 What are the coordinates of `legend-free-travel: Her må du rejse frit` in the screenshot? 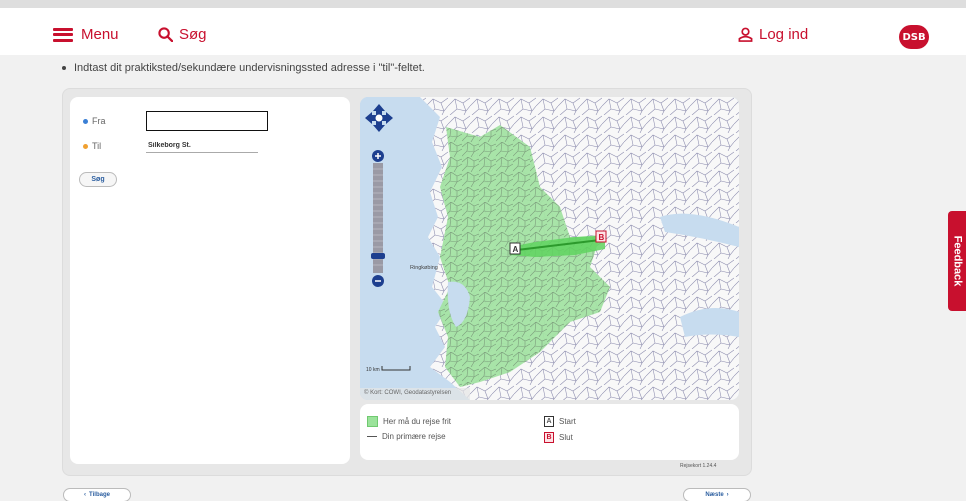 It's located at (409, 421).